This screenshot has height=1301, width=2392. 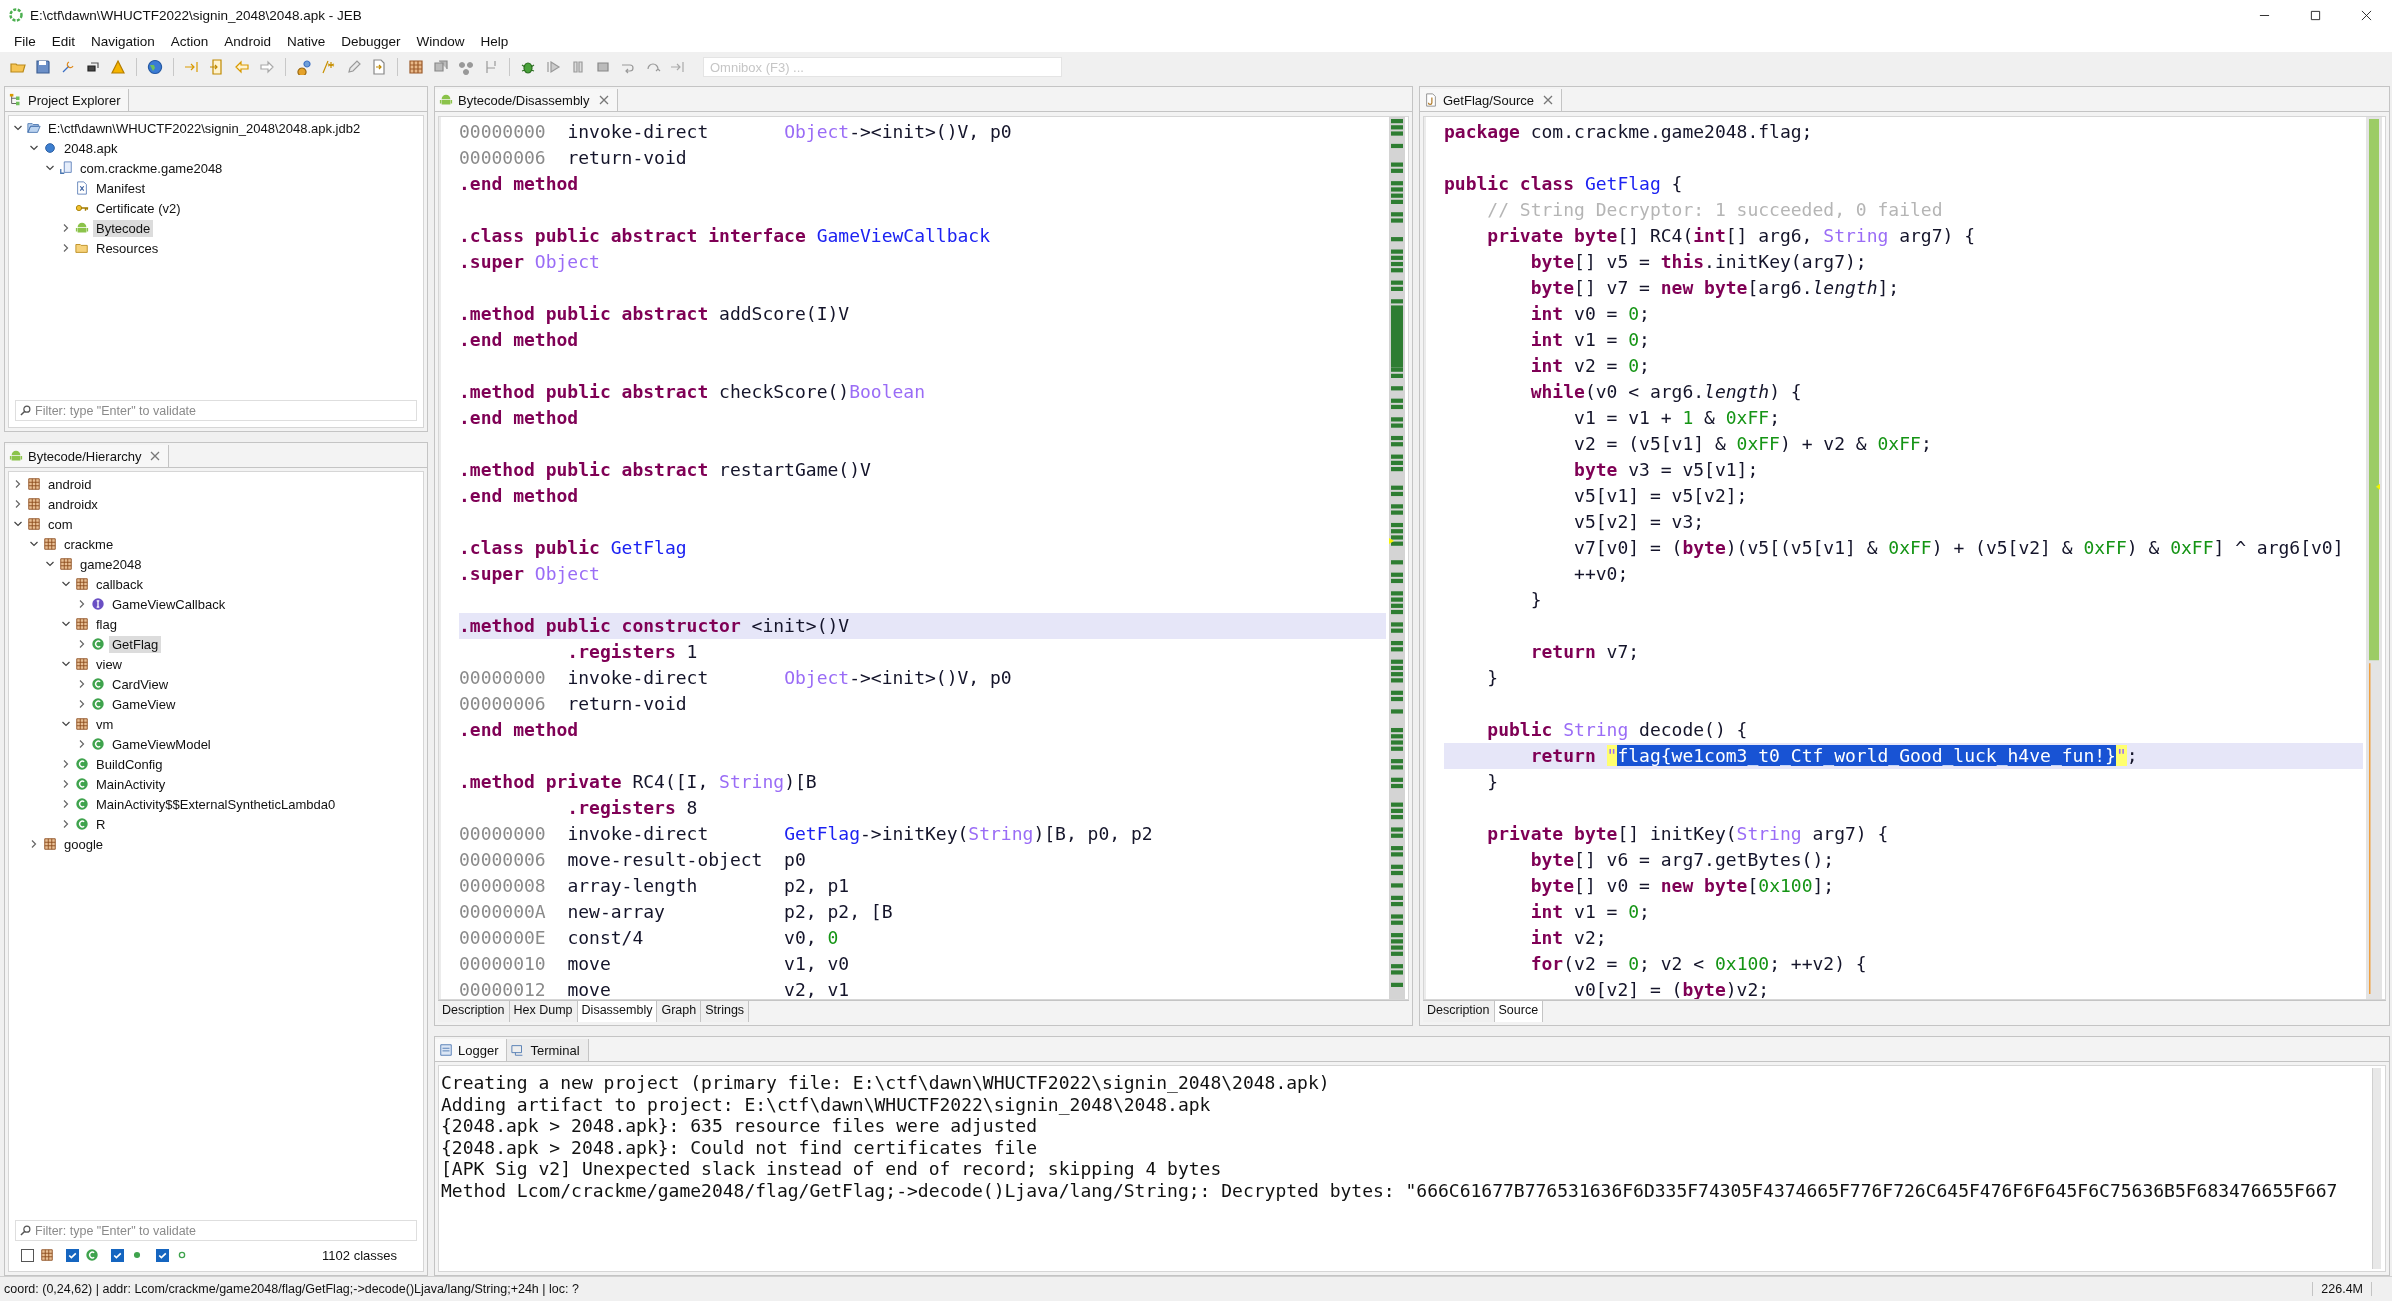 What do you see at coordinates (1698, 964) in the screenshot?
I see `code-line: for(v2 = 0; v2 < 0x100; ++v2) {` at bounding box center [1698, 964].